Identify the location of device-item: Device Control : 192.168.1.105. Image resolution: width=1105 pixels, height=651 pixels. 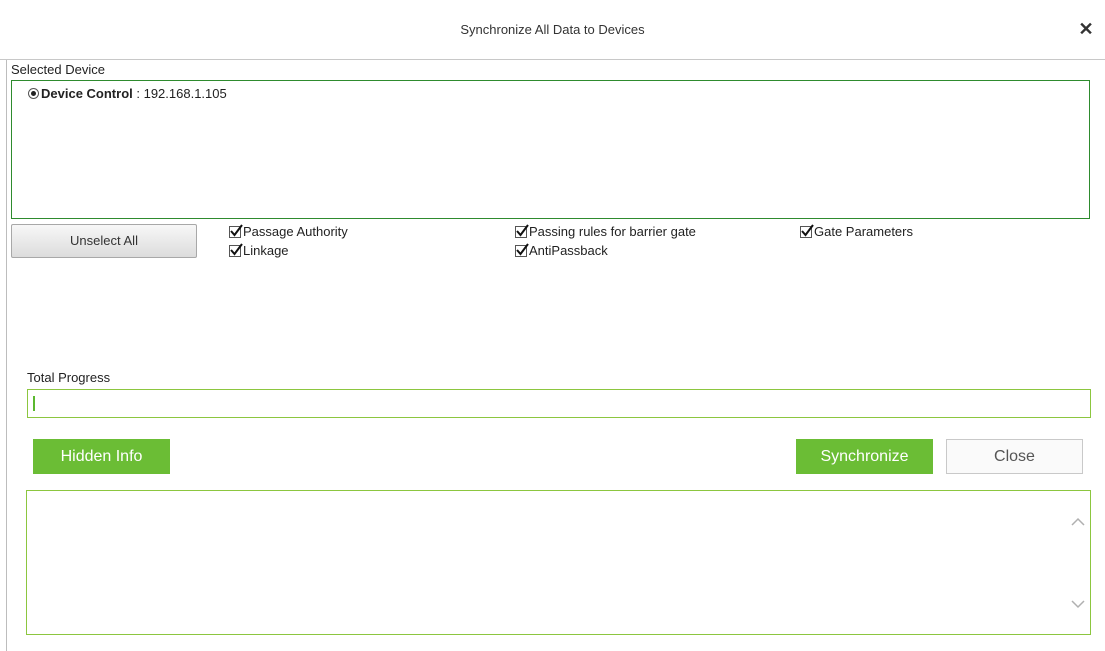
(127, 93).